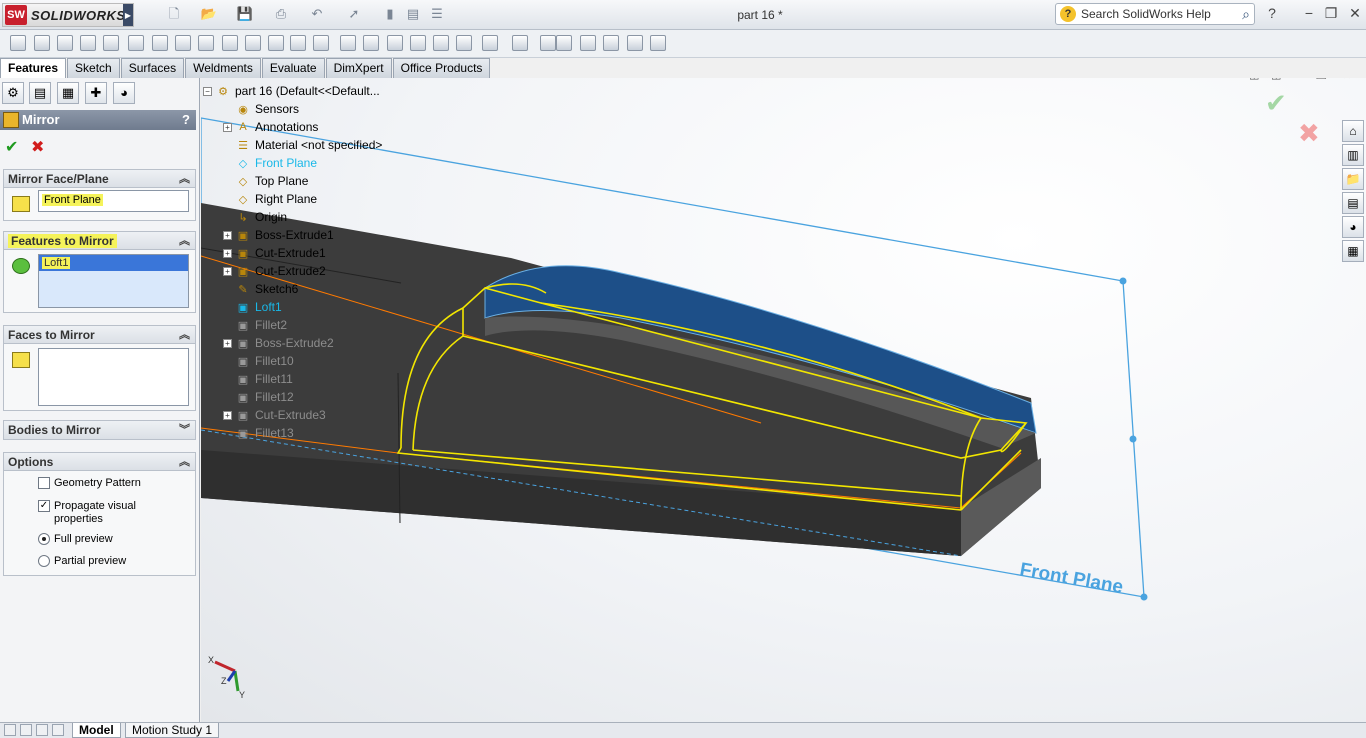 This screenshot has width=1366, height=738. Describe the element at coordinates (970, 79) in the screenshot. I see `previous-view-icon: ▧` at that location.